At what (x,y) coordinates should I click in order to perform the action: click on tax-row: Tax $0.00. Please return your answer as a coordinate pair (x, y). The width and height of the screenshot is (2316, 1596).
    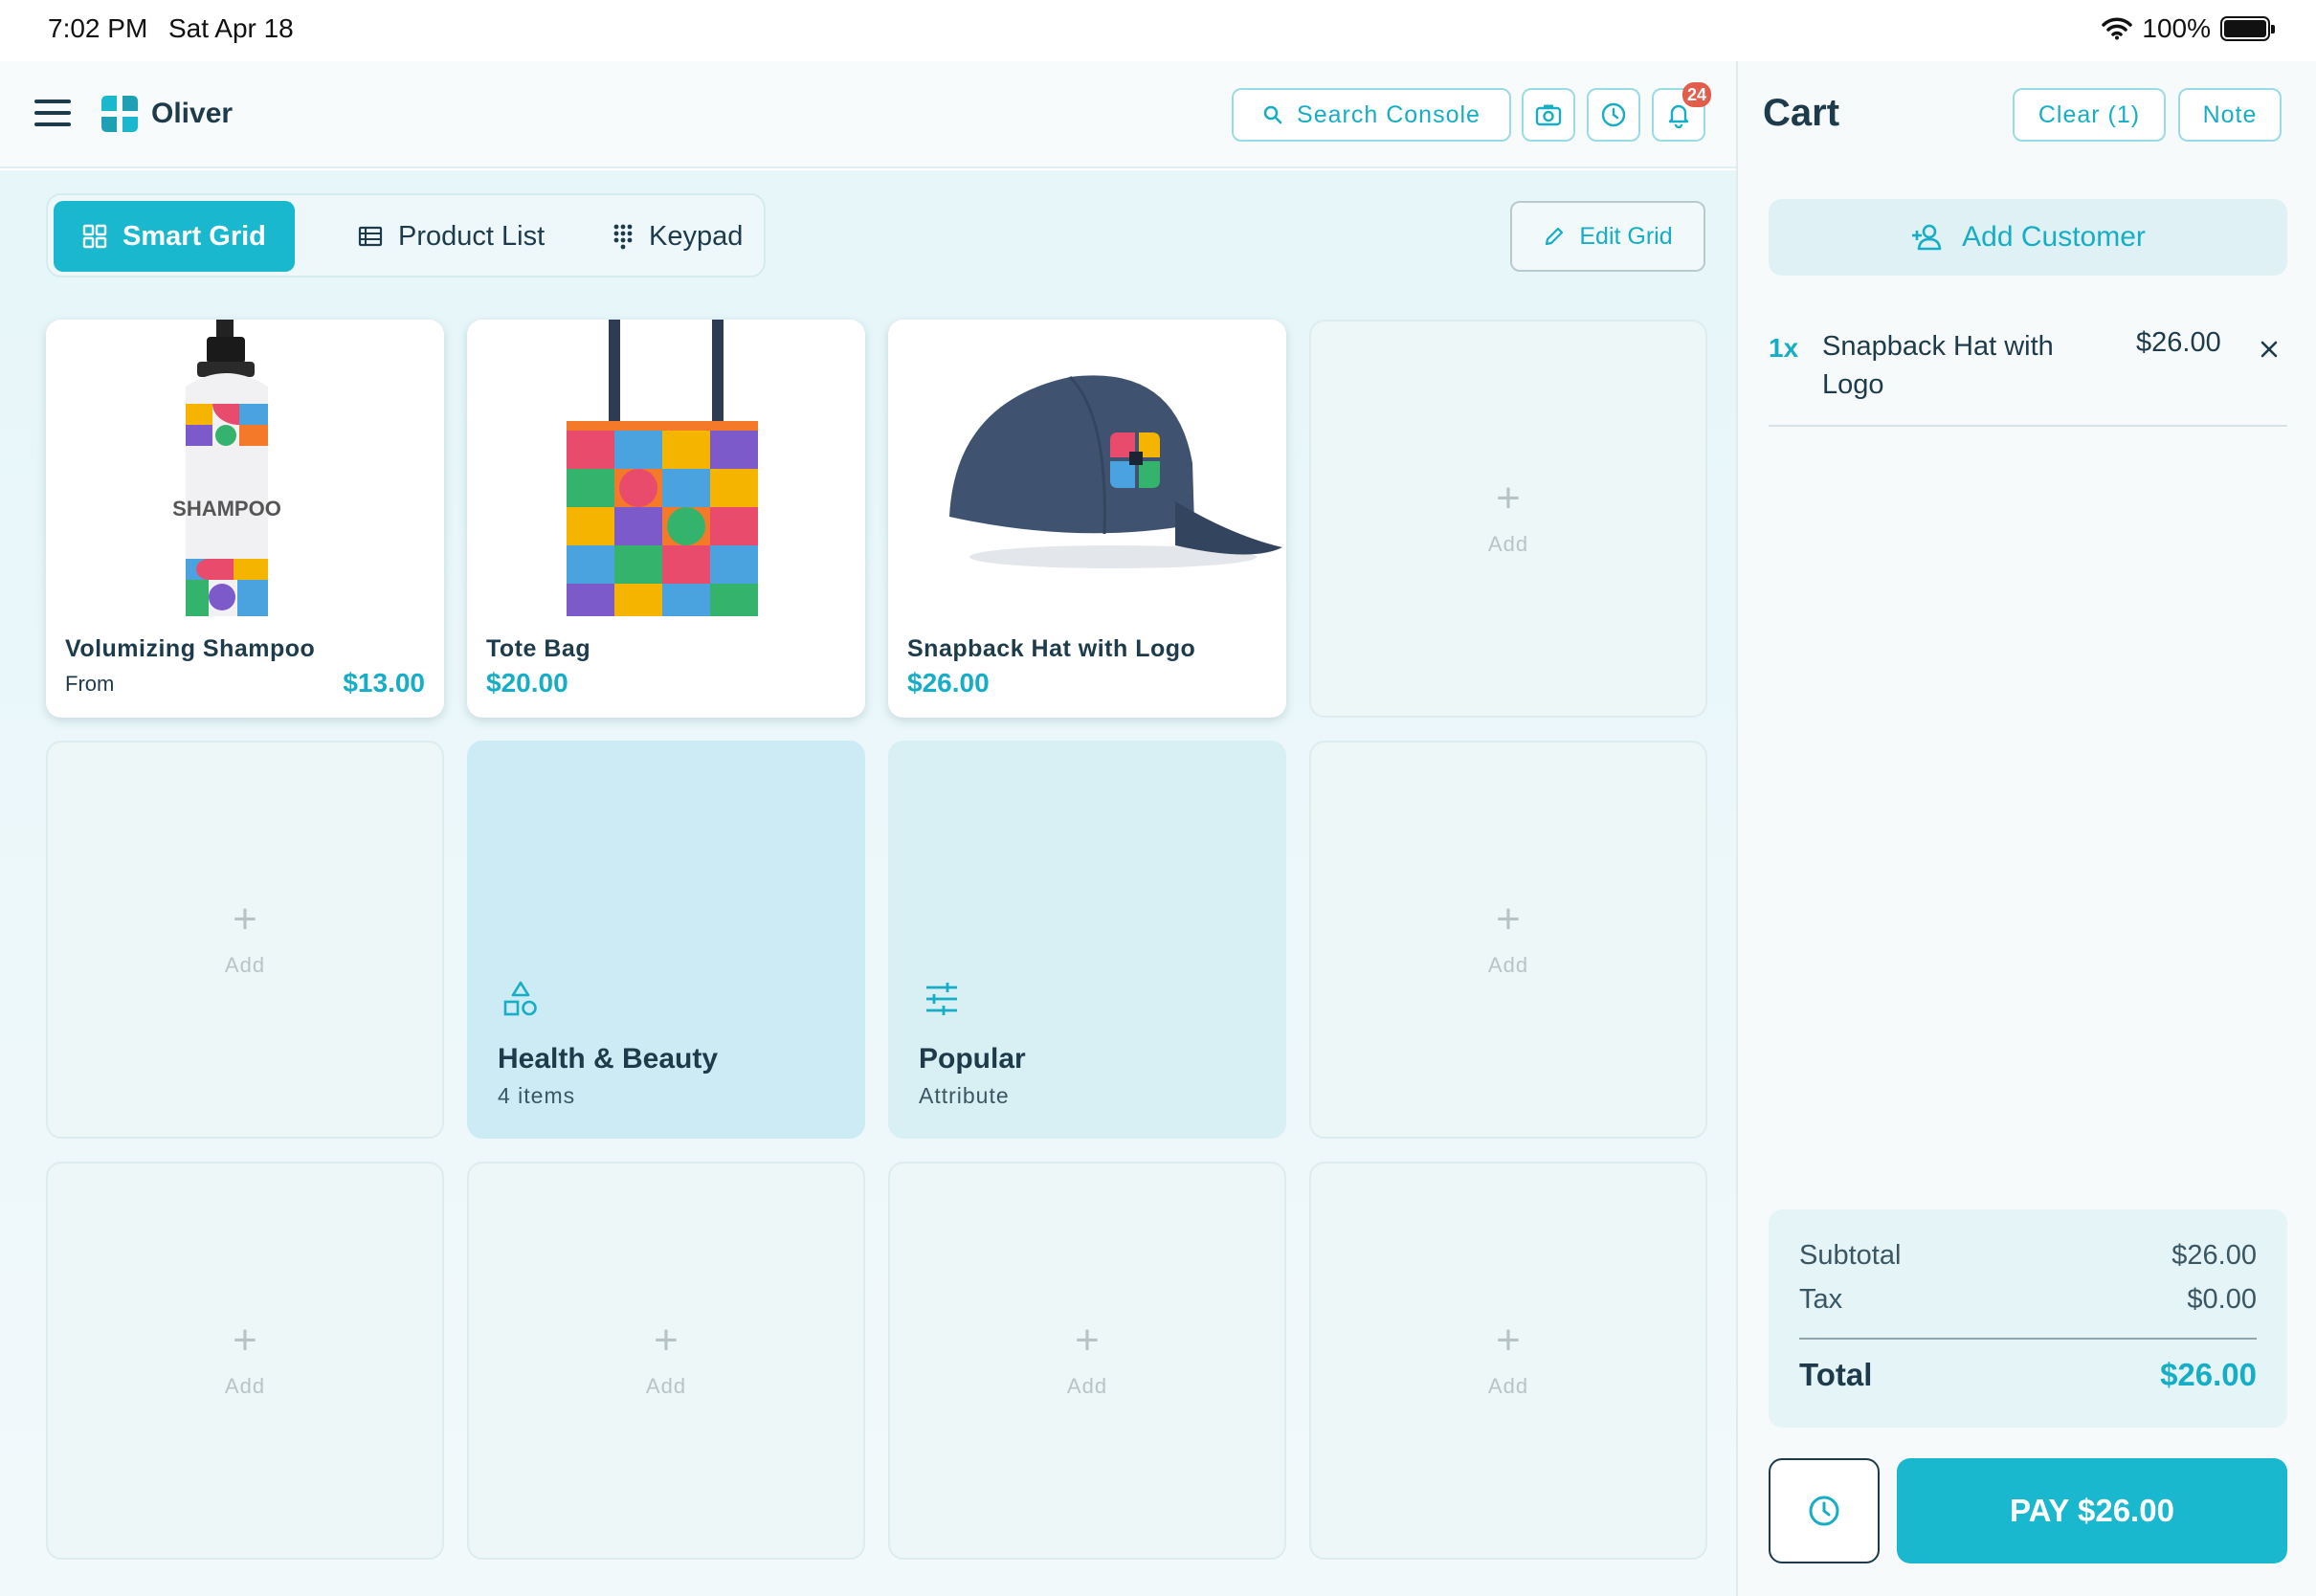
    Looking at the image, I should click on (2028, 1300).